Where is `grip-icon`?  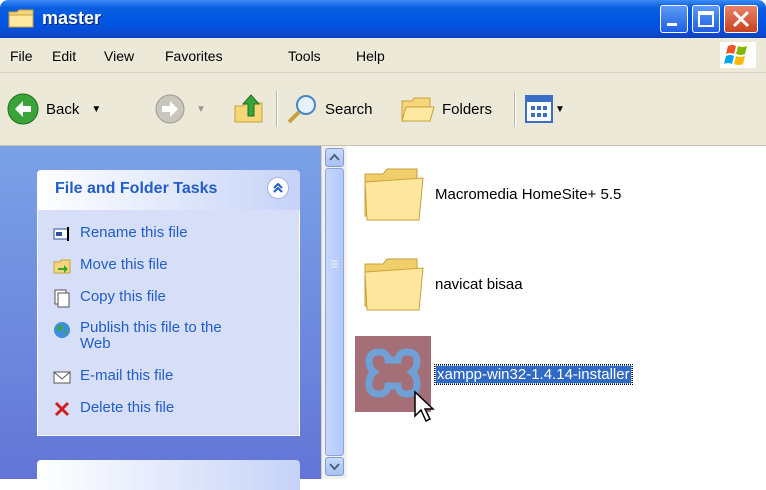 grip-icon is located at coordinates (334, 264).